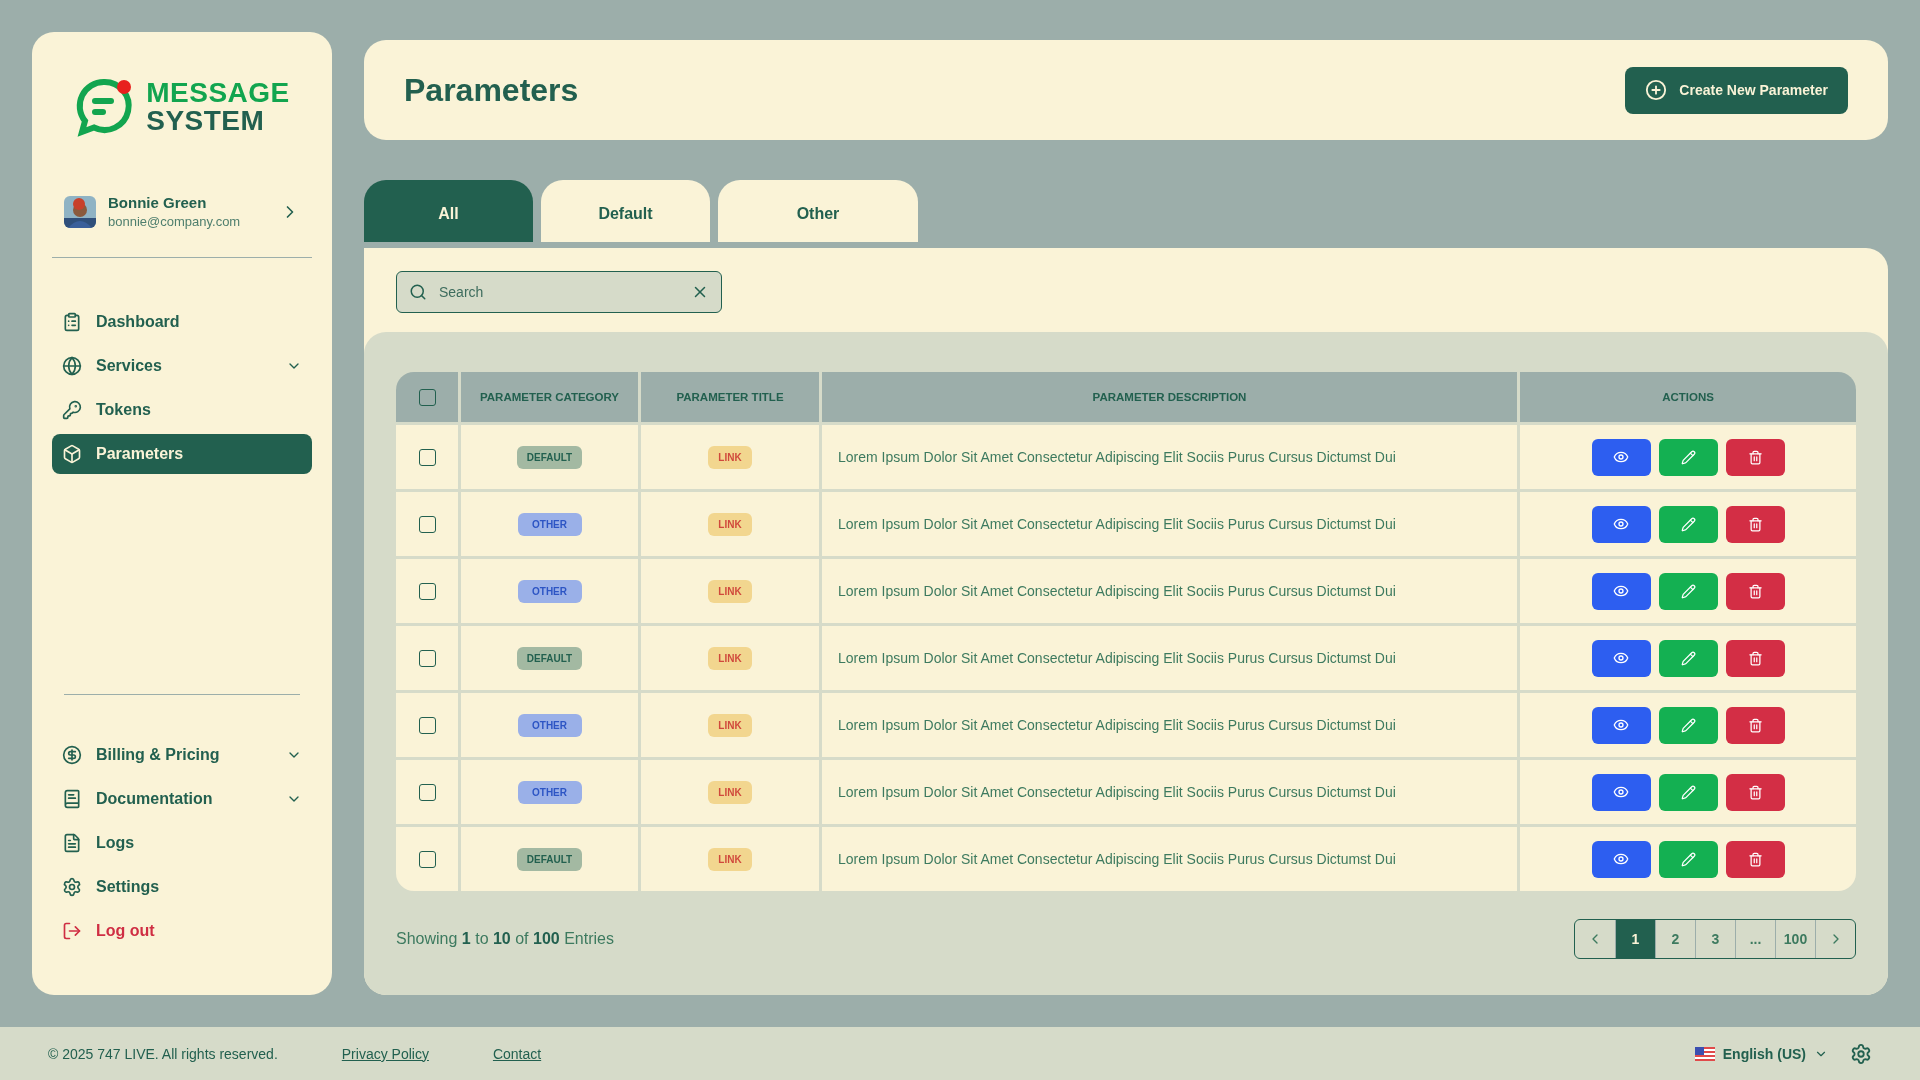 The width and height of the screenshot is (1920, 1080). Describe the element at coordinates (72, 843) in the screenshot. I see `file-icon` at that location.